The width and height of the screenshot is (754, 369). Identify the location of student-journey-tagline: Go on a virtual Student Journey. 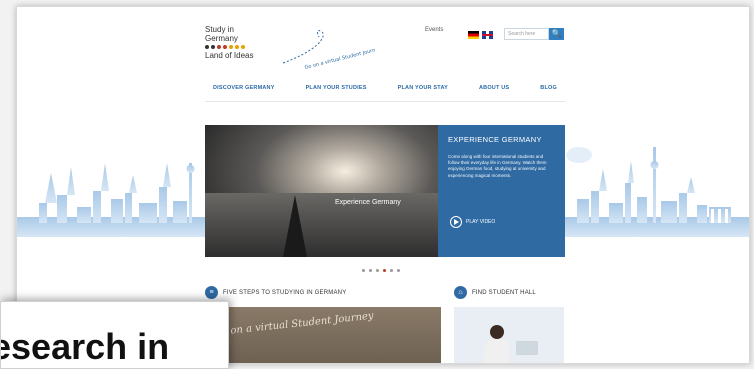
(325, 50).